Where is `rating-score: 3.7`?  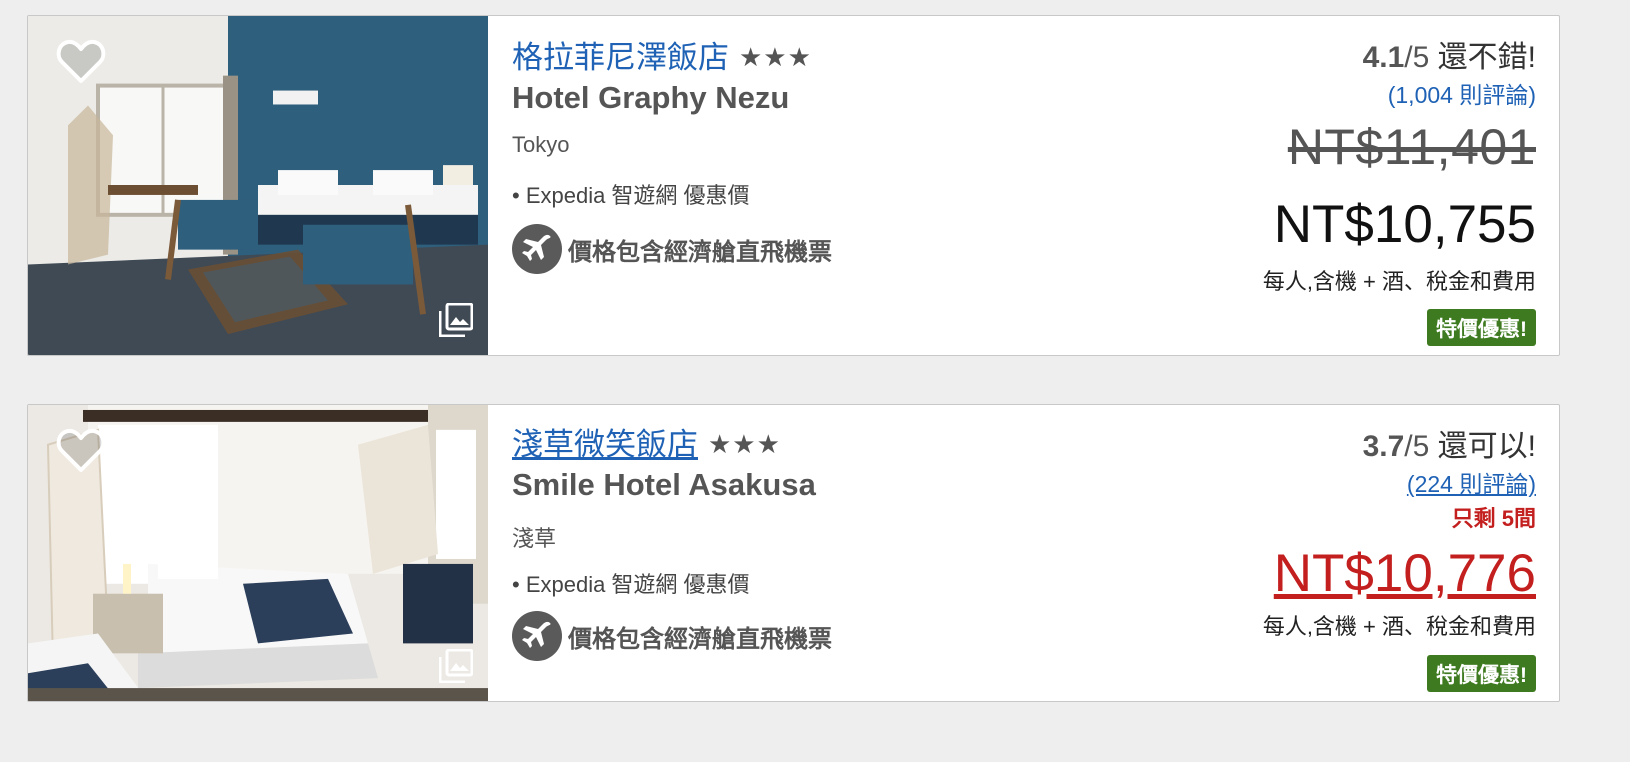 rating-score: 3.7 is located at coordinates (1383, 446).